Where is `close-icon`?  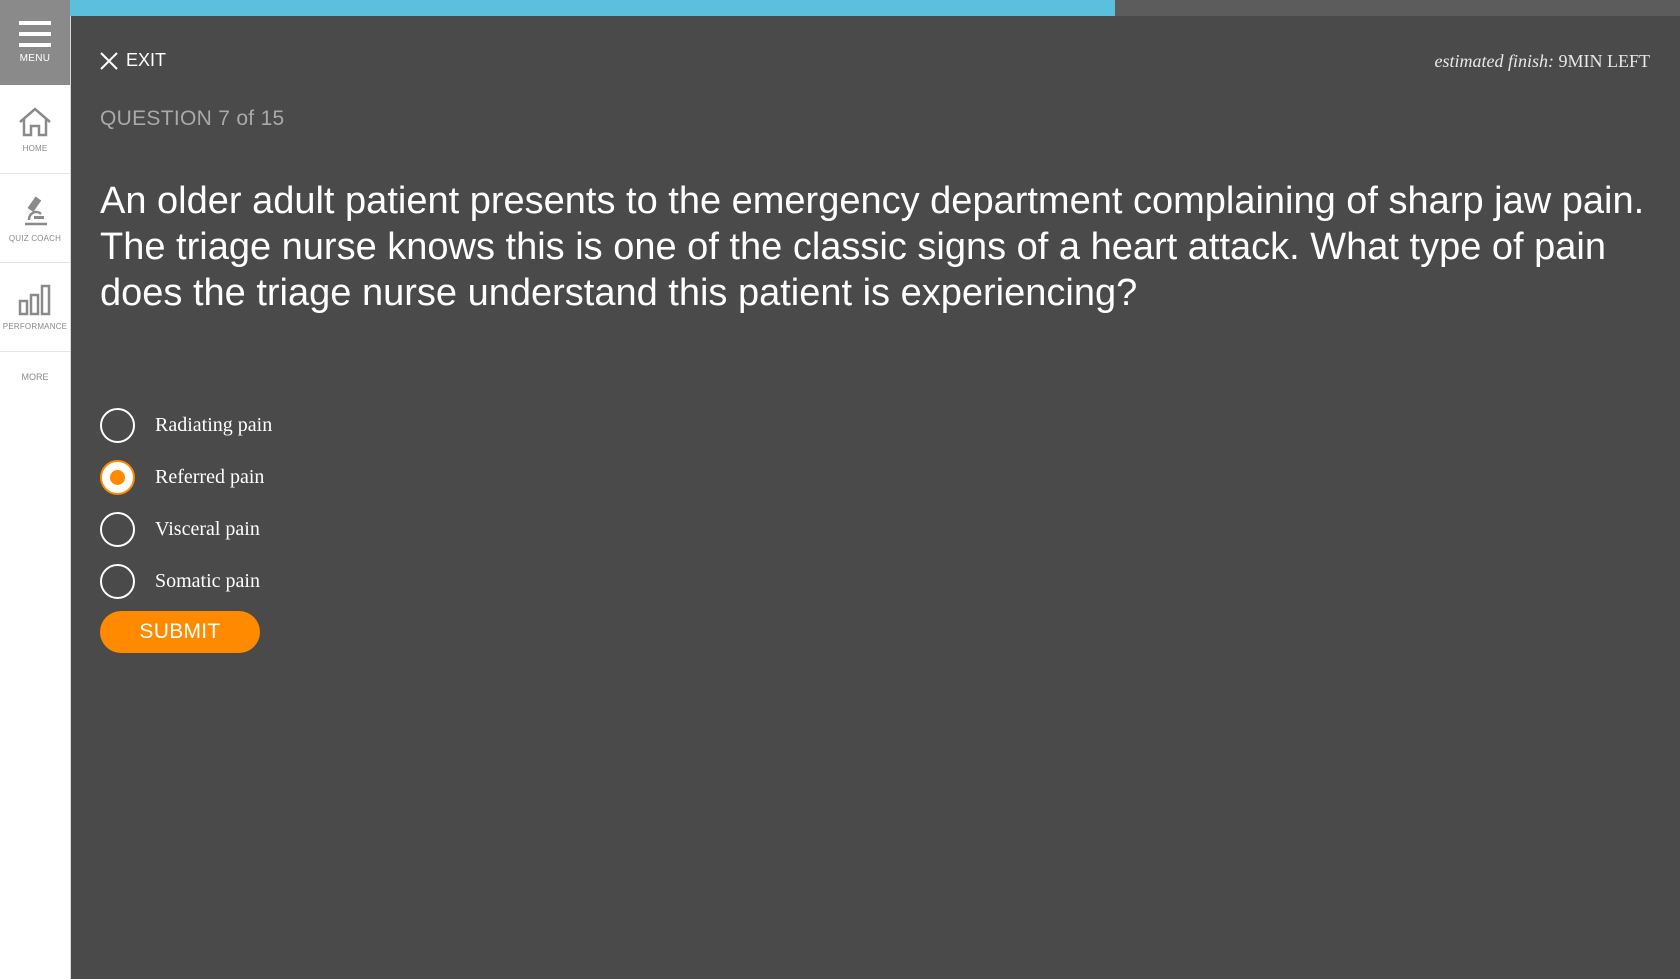
close-icon is located at coordinates (109, 60).